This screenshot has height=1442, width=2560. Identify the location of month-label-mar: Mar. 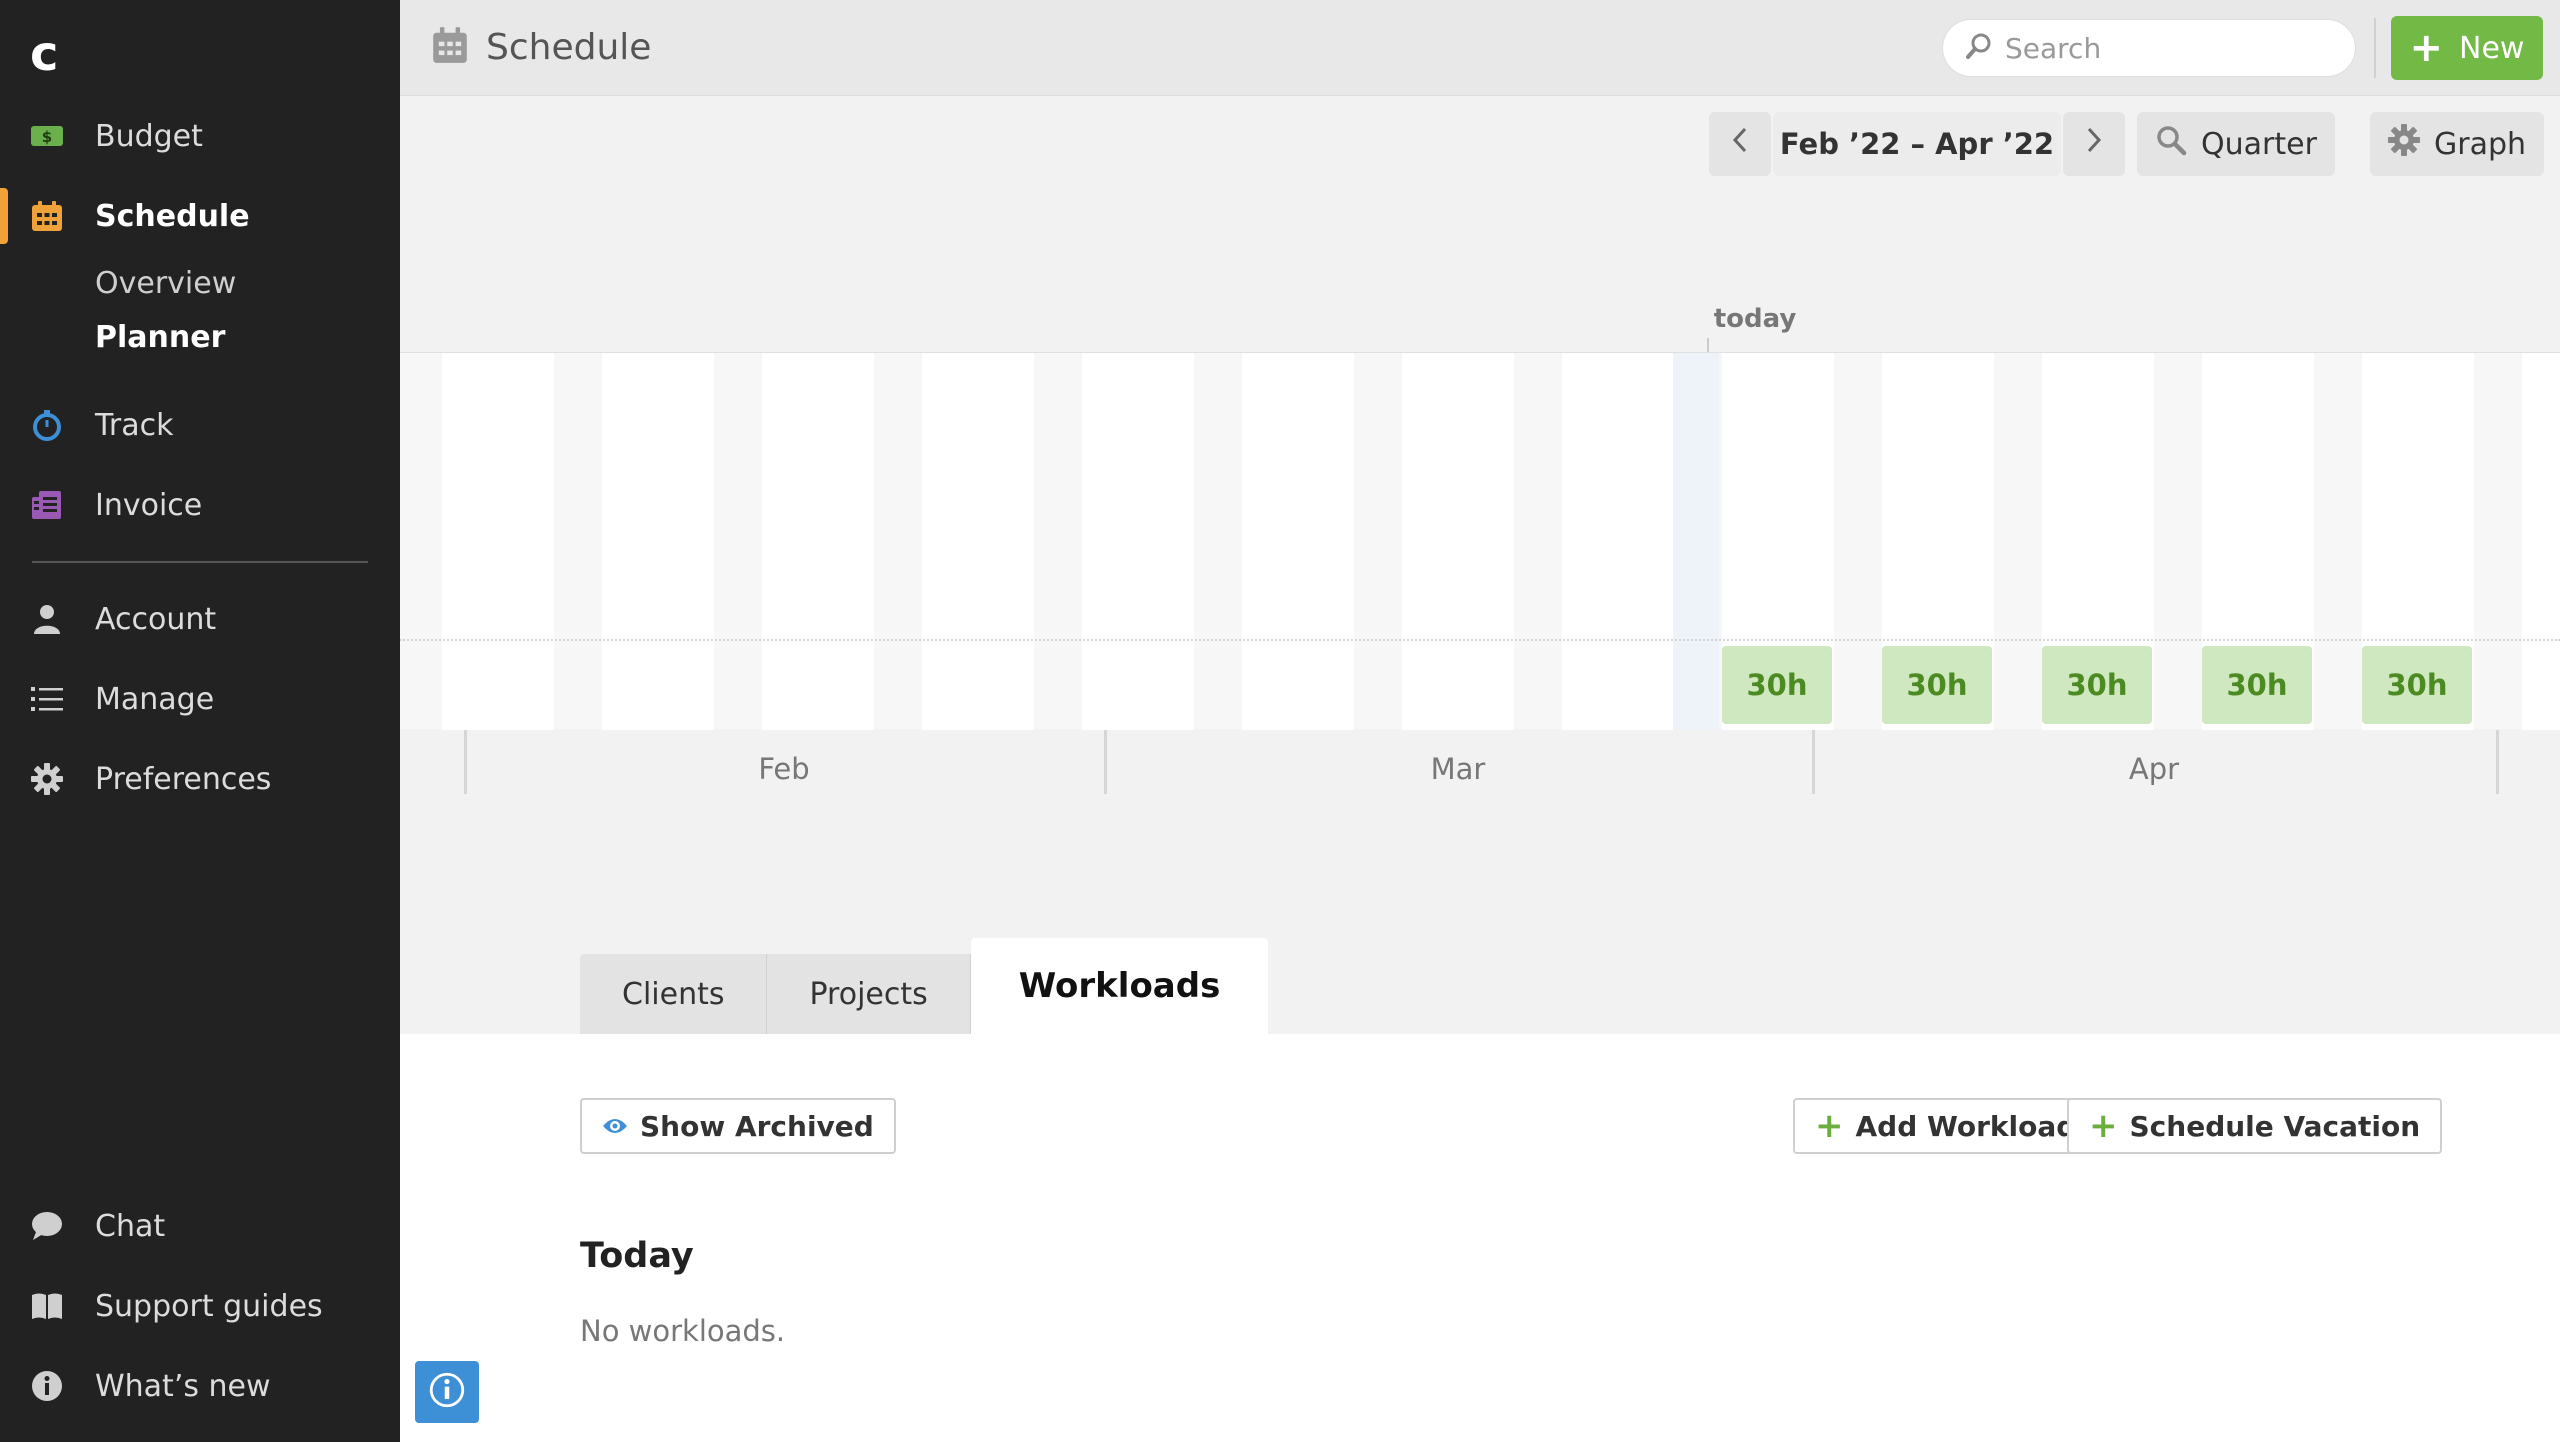
(1458, 769).